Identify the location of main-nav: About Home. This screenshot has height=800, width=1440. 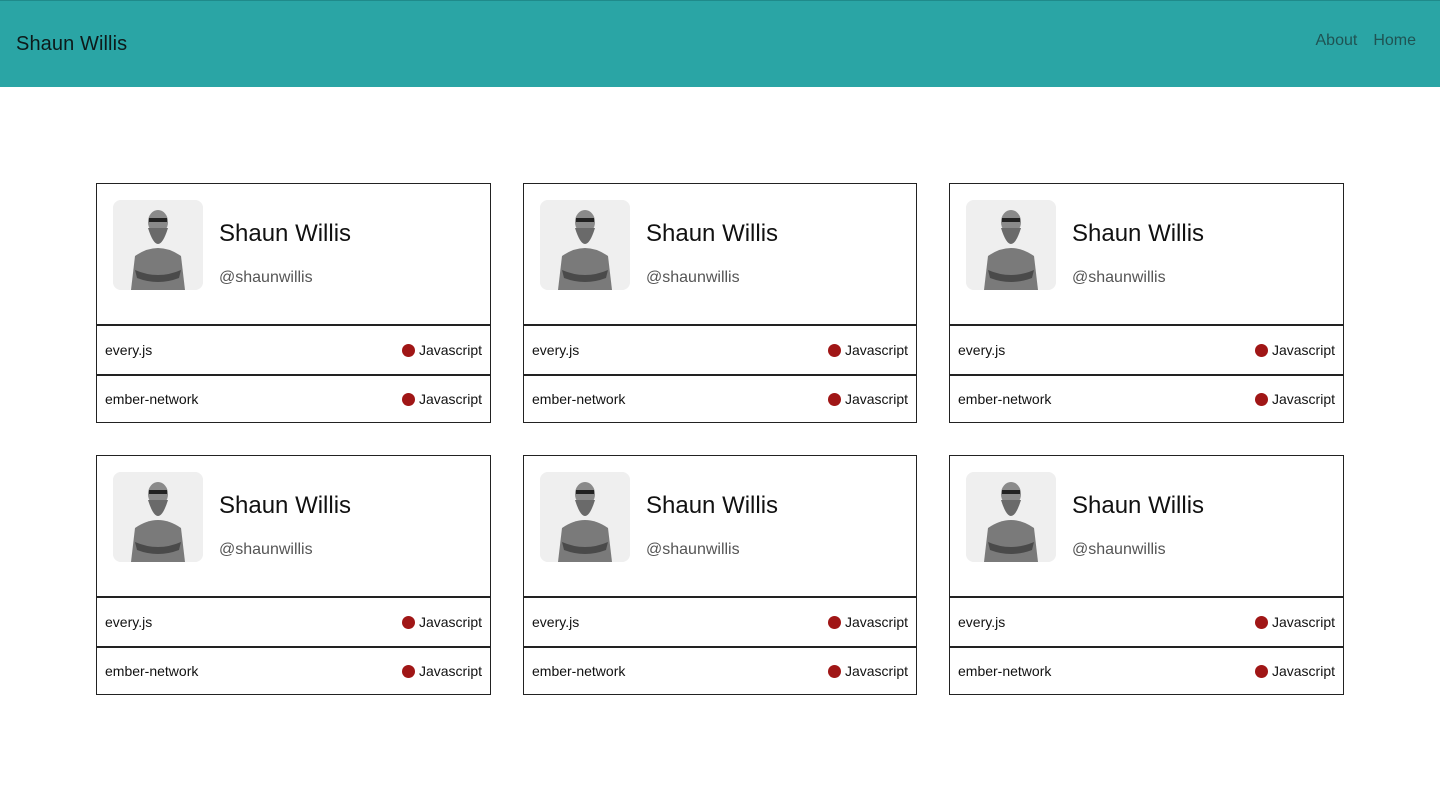
(1366, 41).